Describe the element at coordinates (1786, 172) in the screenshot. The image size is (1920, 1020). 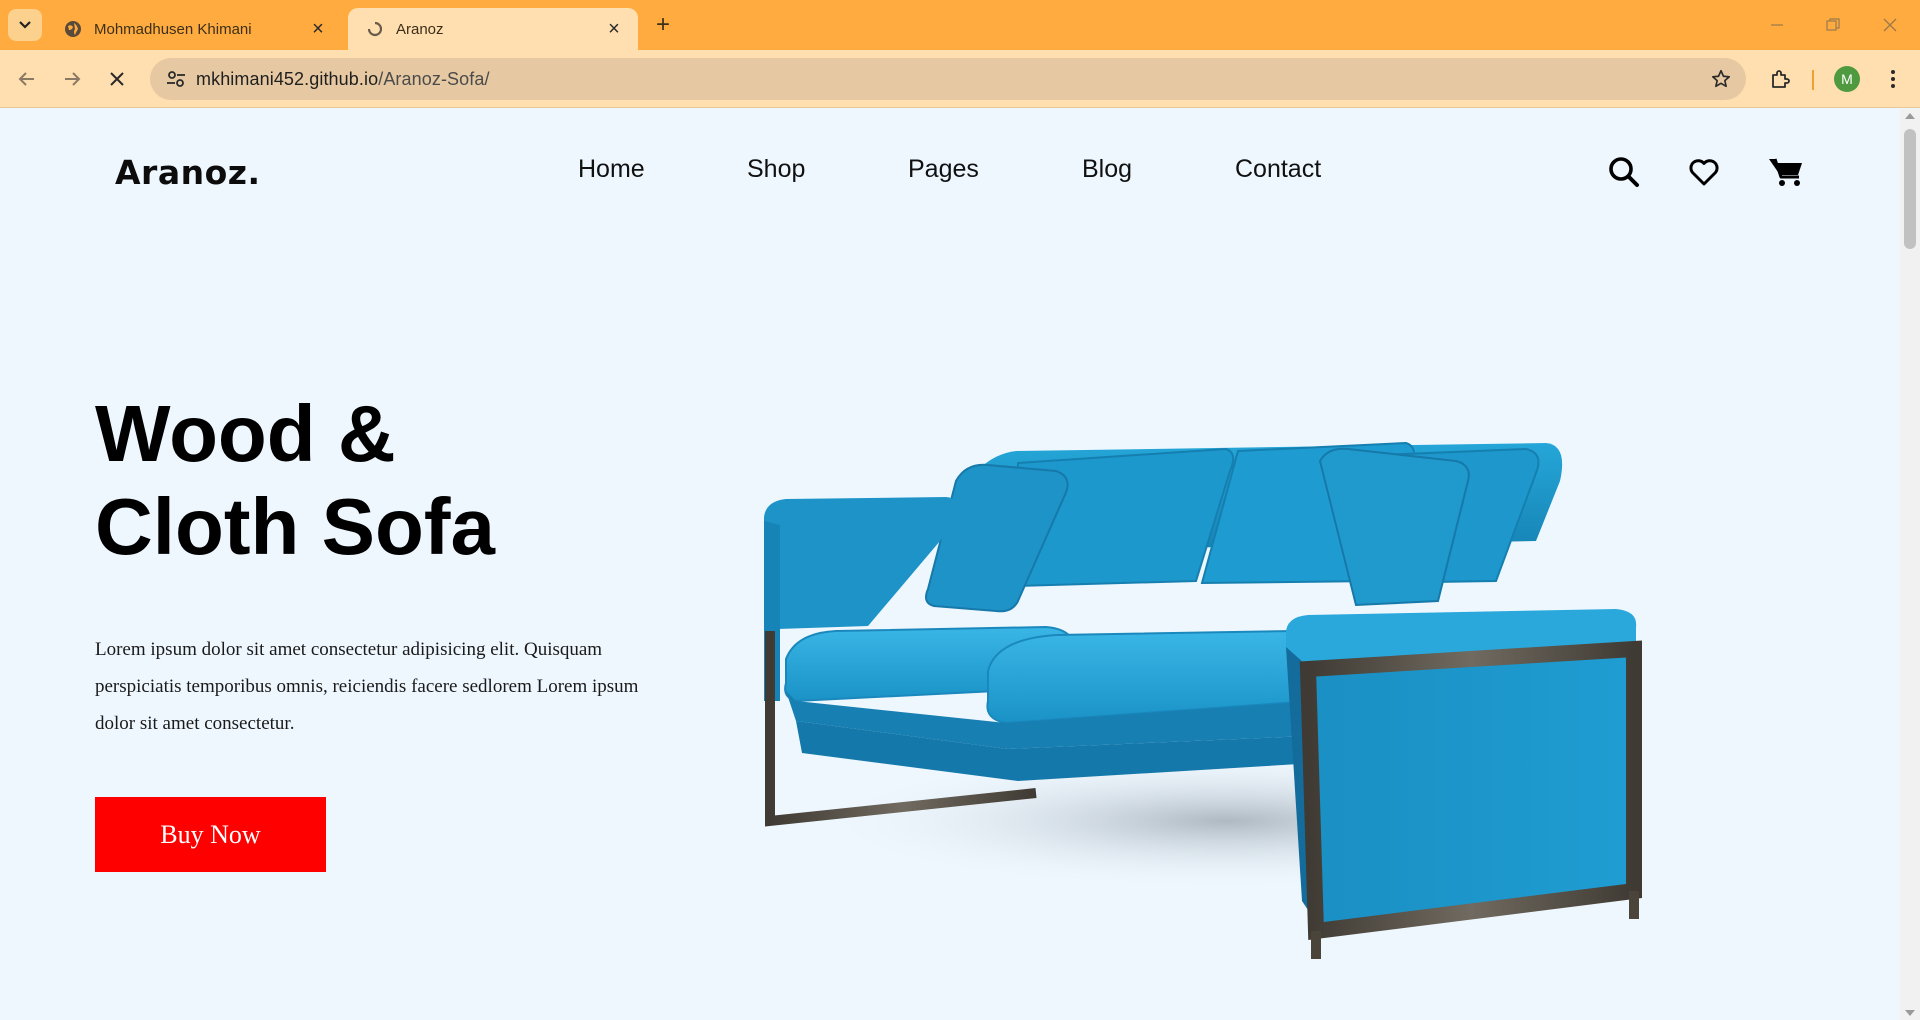
I see `cart-icon` at that location.